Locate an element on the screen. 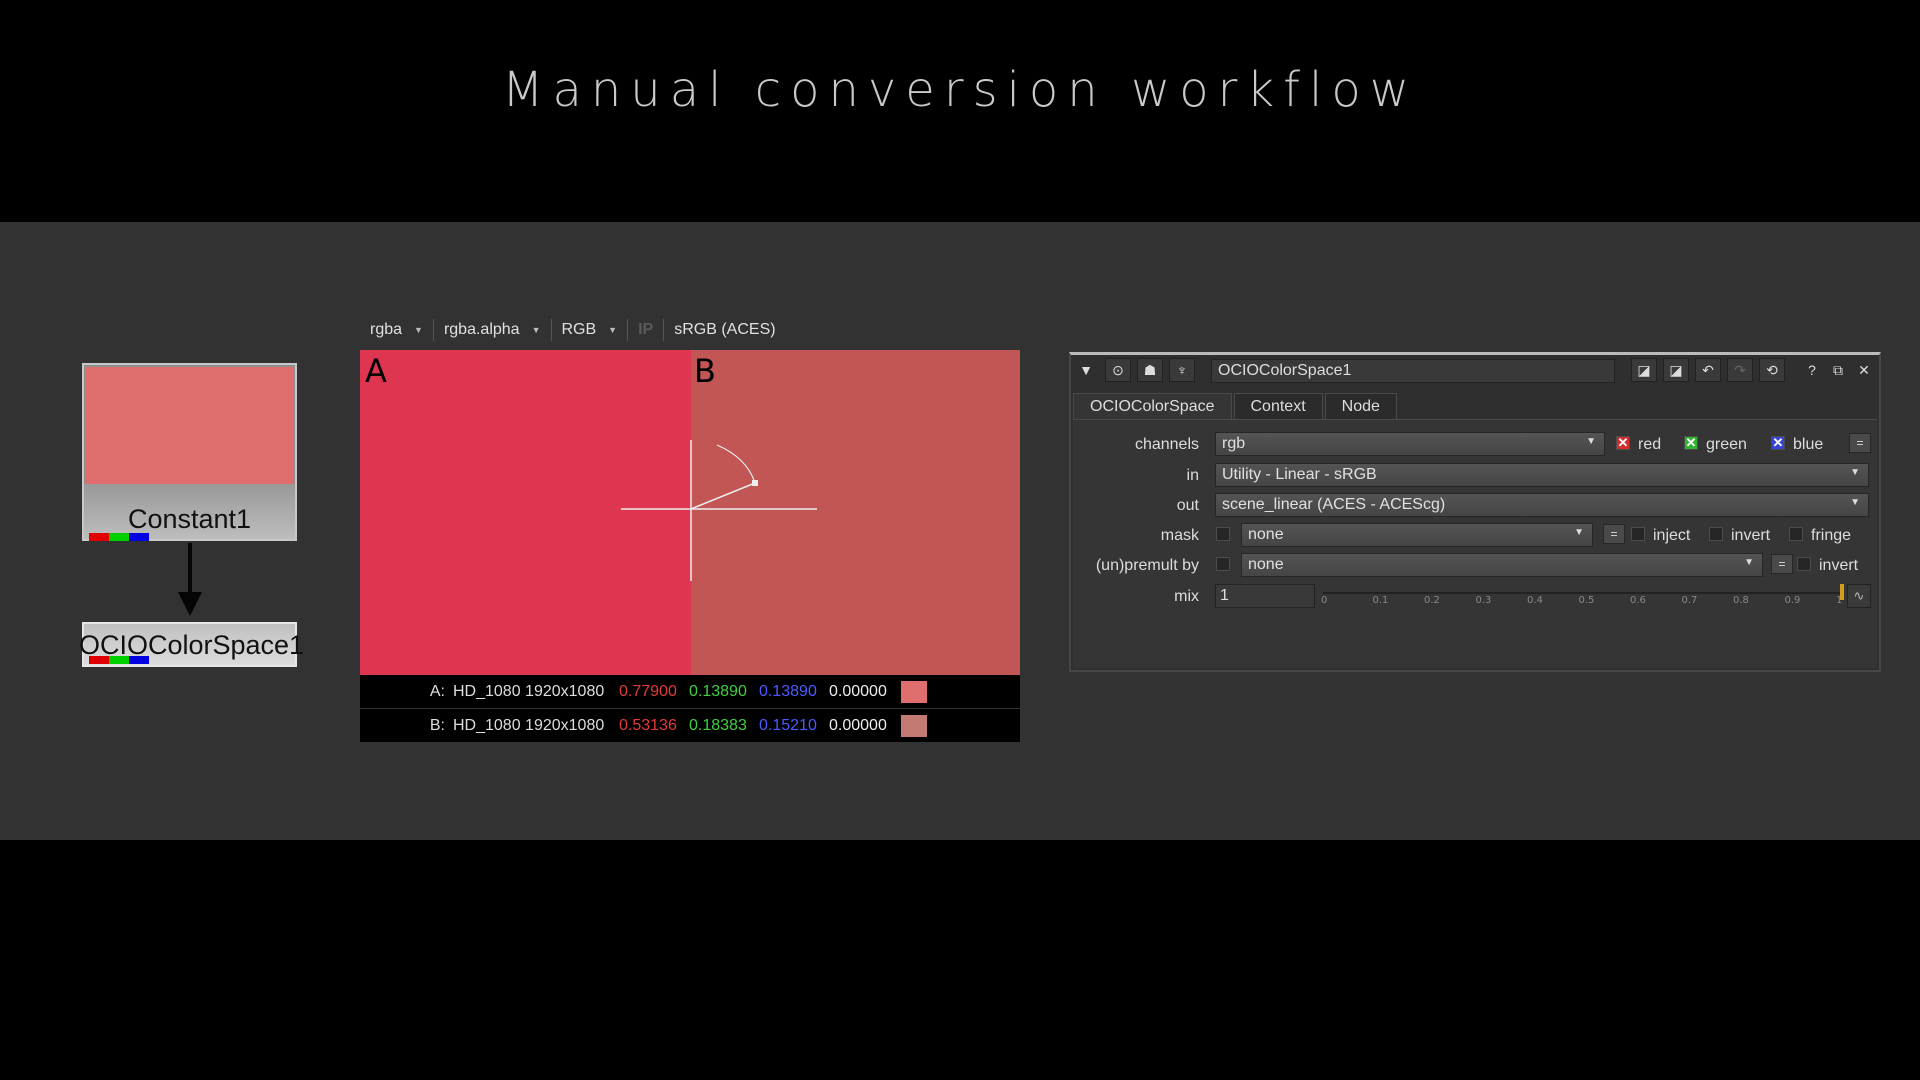  premult-invert-checkbox is located at coordinates (1804, 564).